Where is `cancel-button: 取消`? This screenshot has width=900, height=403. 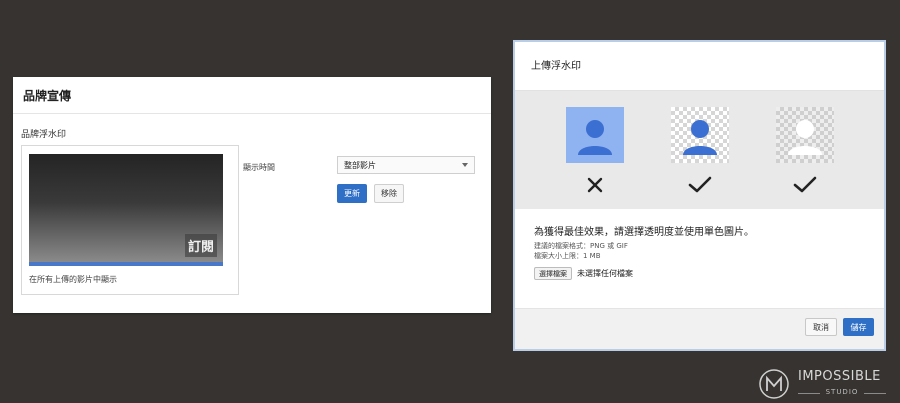
cancel-button: 取消 is located at coordinates (821, 327).